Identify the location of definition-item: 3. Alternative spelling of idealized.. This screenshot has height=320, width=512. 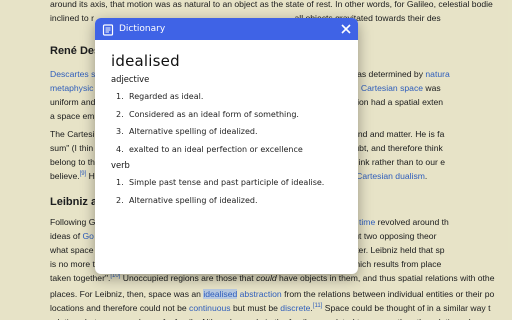
(234, 132).